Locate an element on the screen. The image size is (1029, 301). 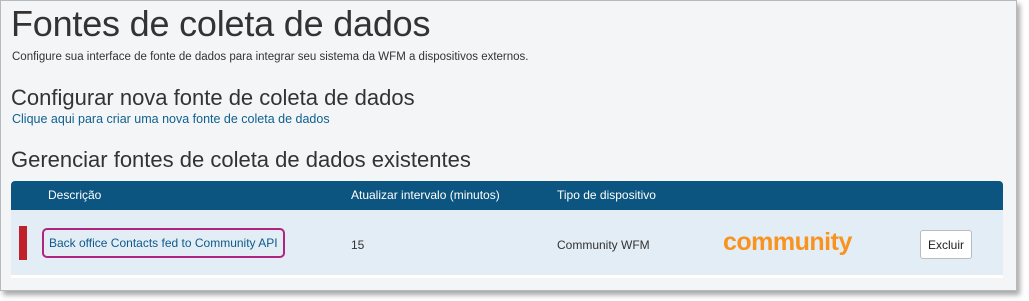
delete-button: Excluir is located at coordinates (946, 244).